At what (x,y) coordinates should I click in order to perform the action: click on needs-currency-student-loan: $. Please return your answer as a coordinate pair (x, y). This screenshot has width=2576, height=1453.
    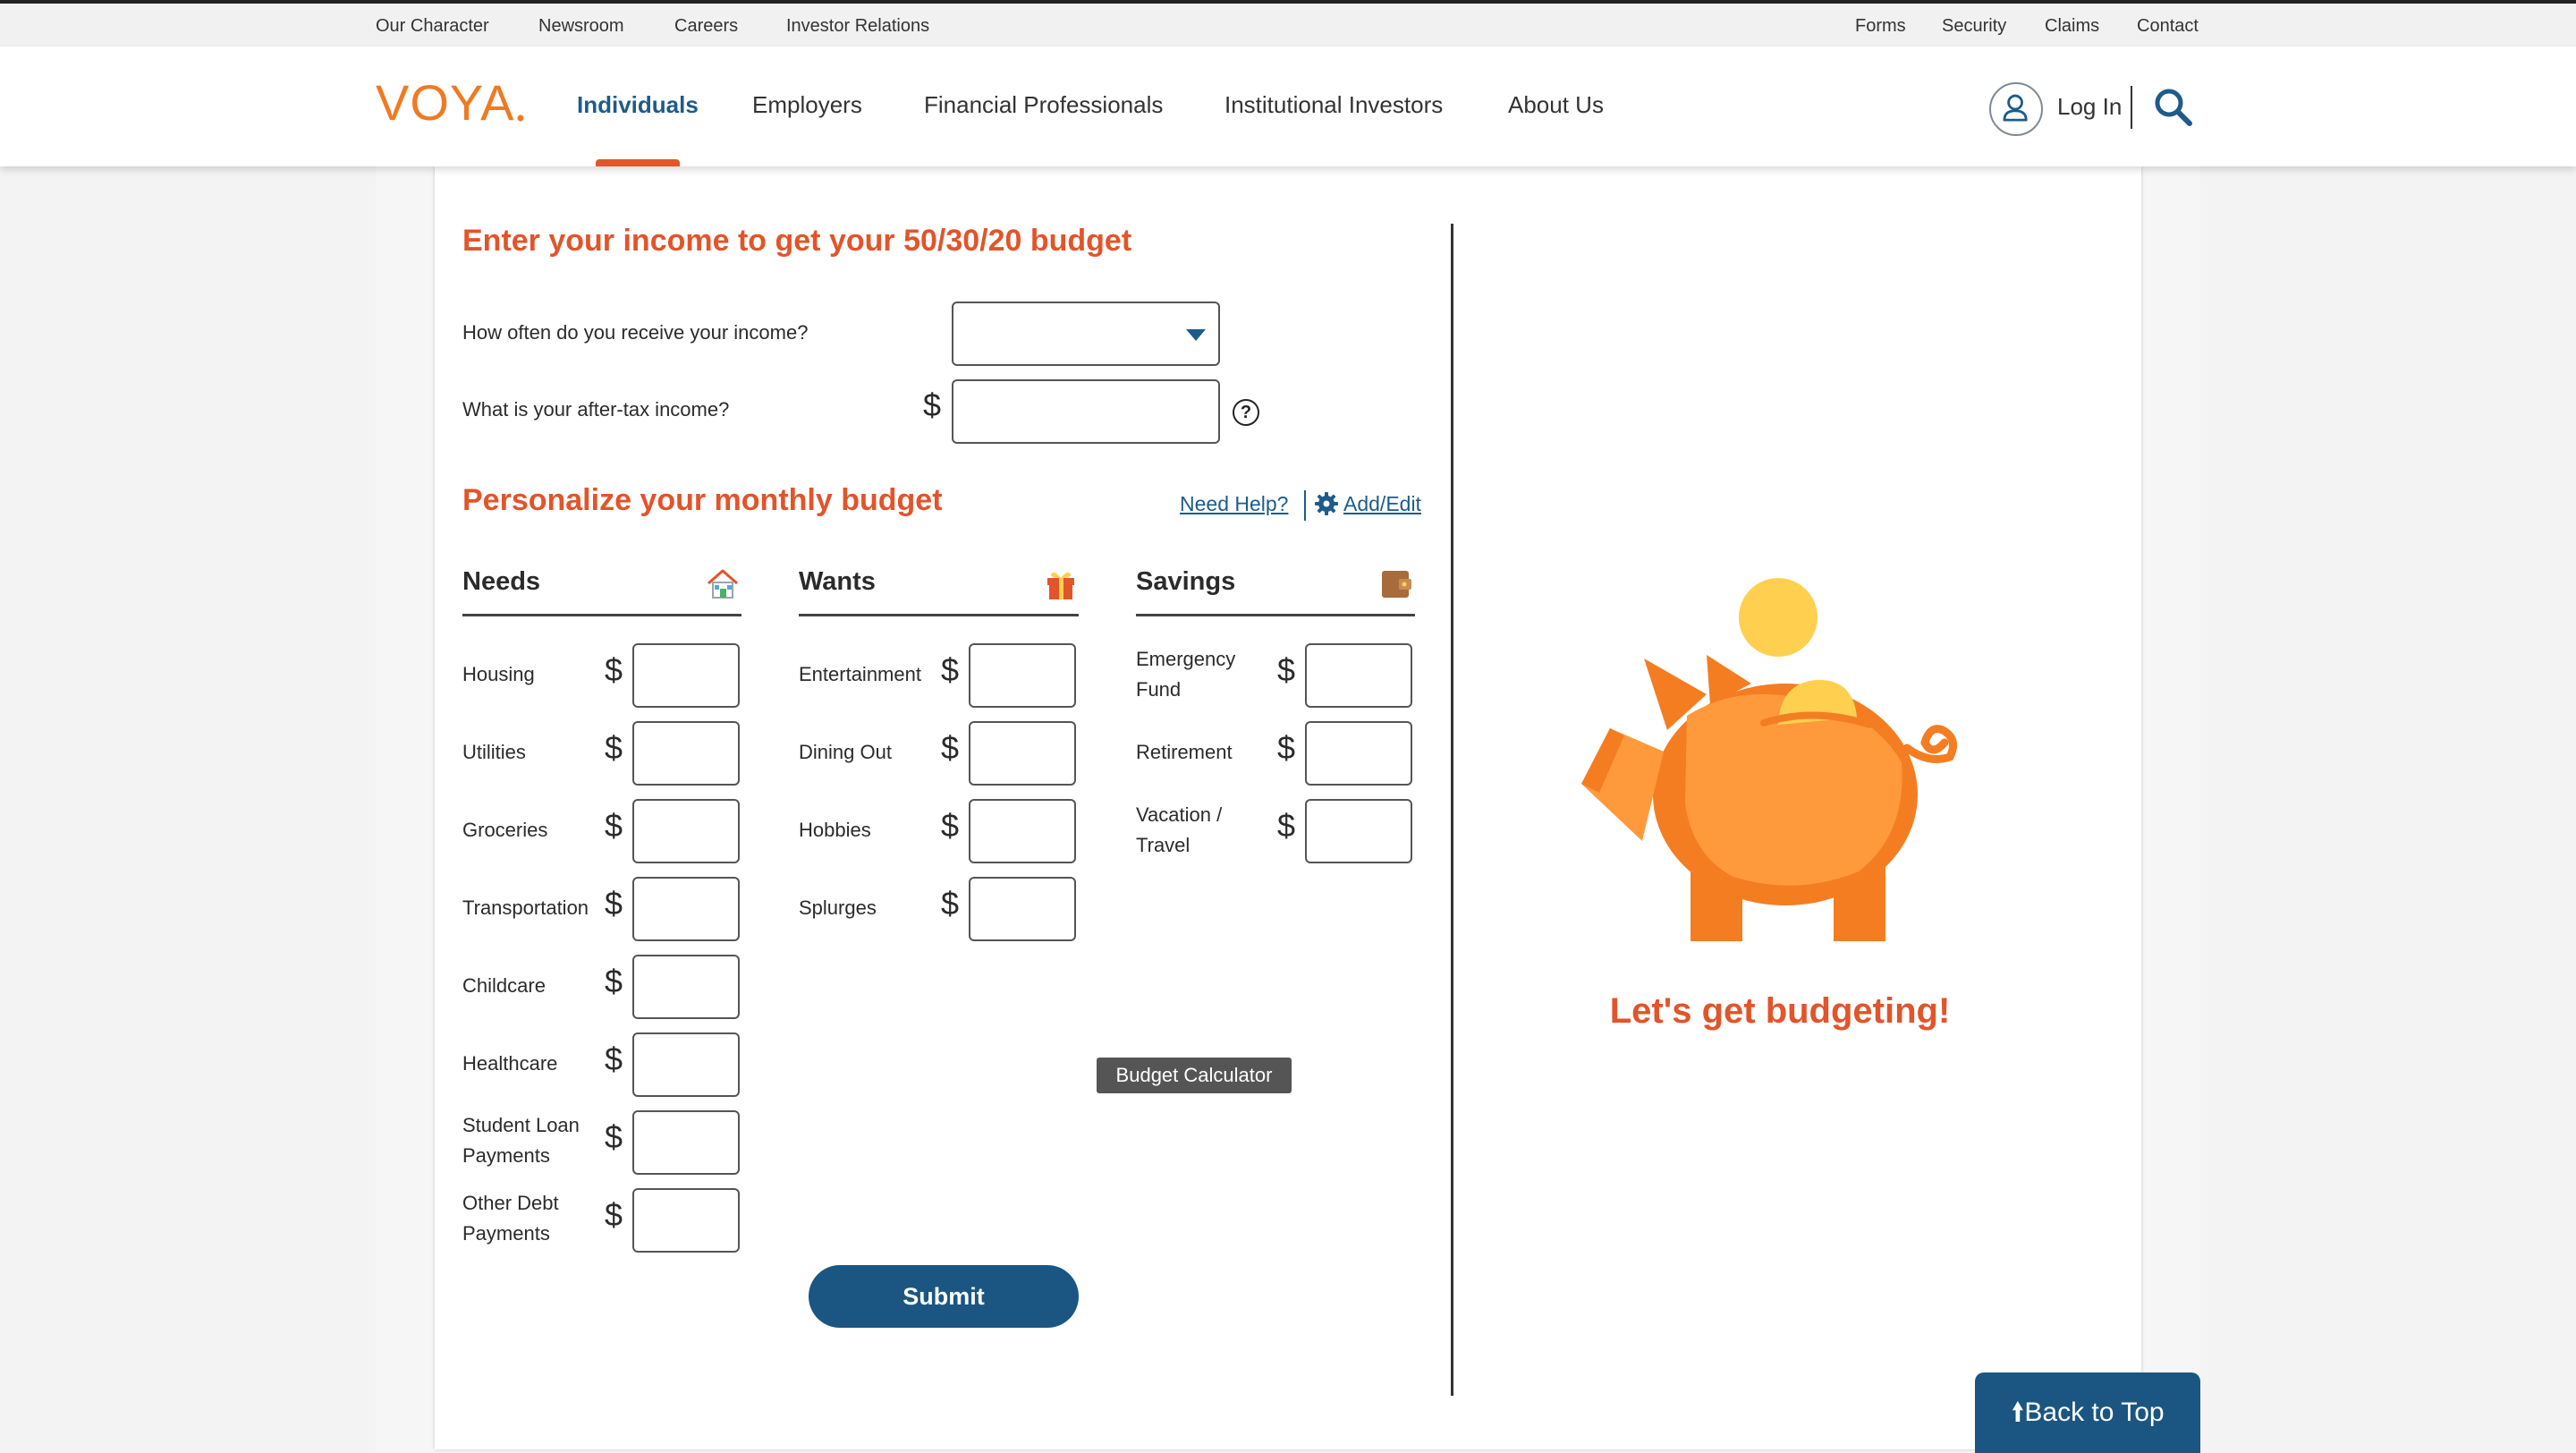
    Looking at the image, I should click on (614, 1136).